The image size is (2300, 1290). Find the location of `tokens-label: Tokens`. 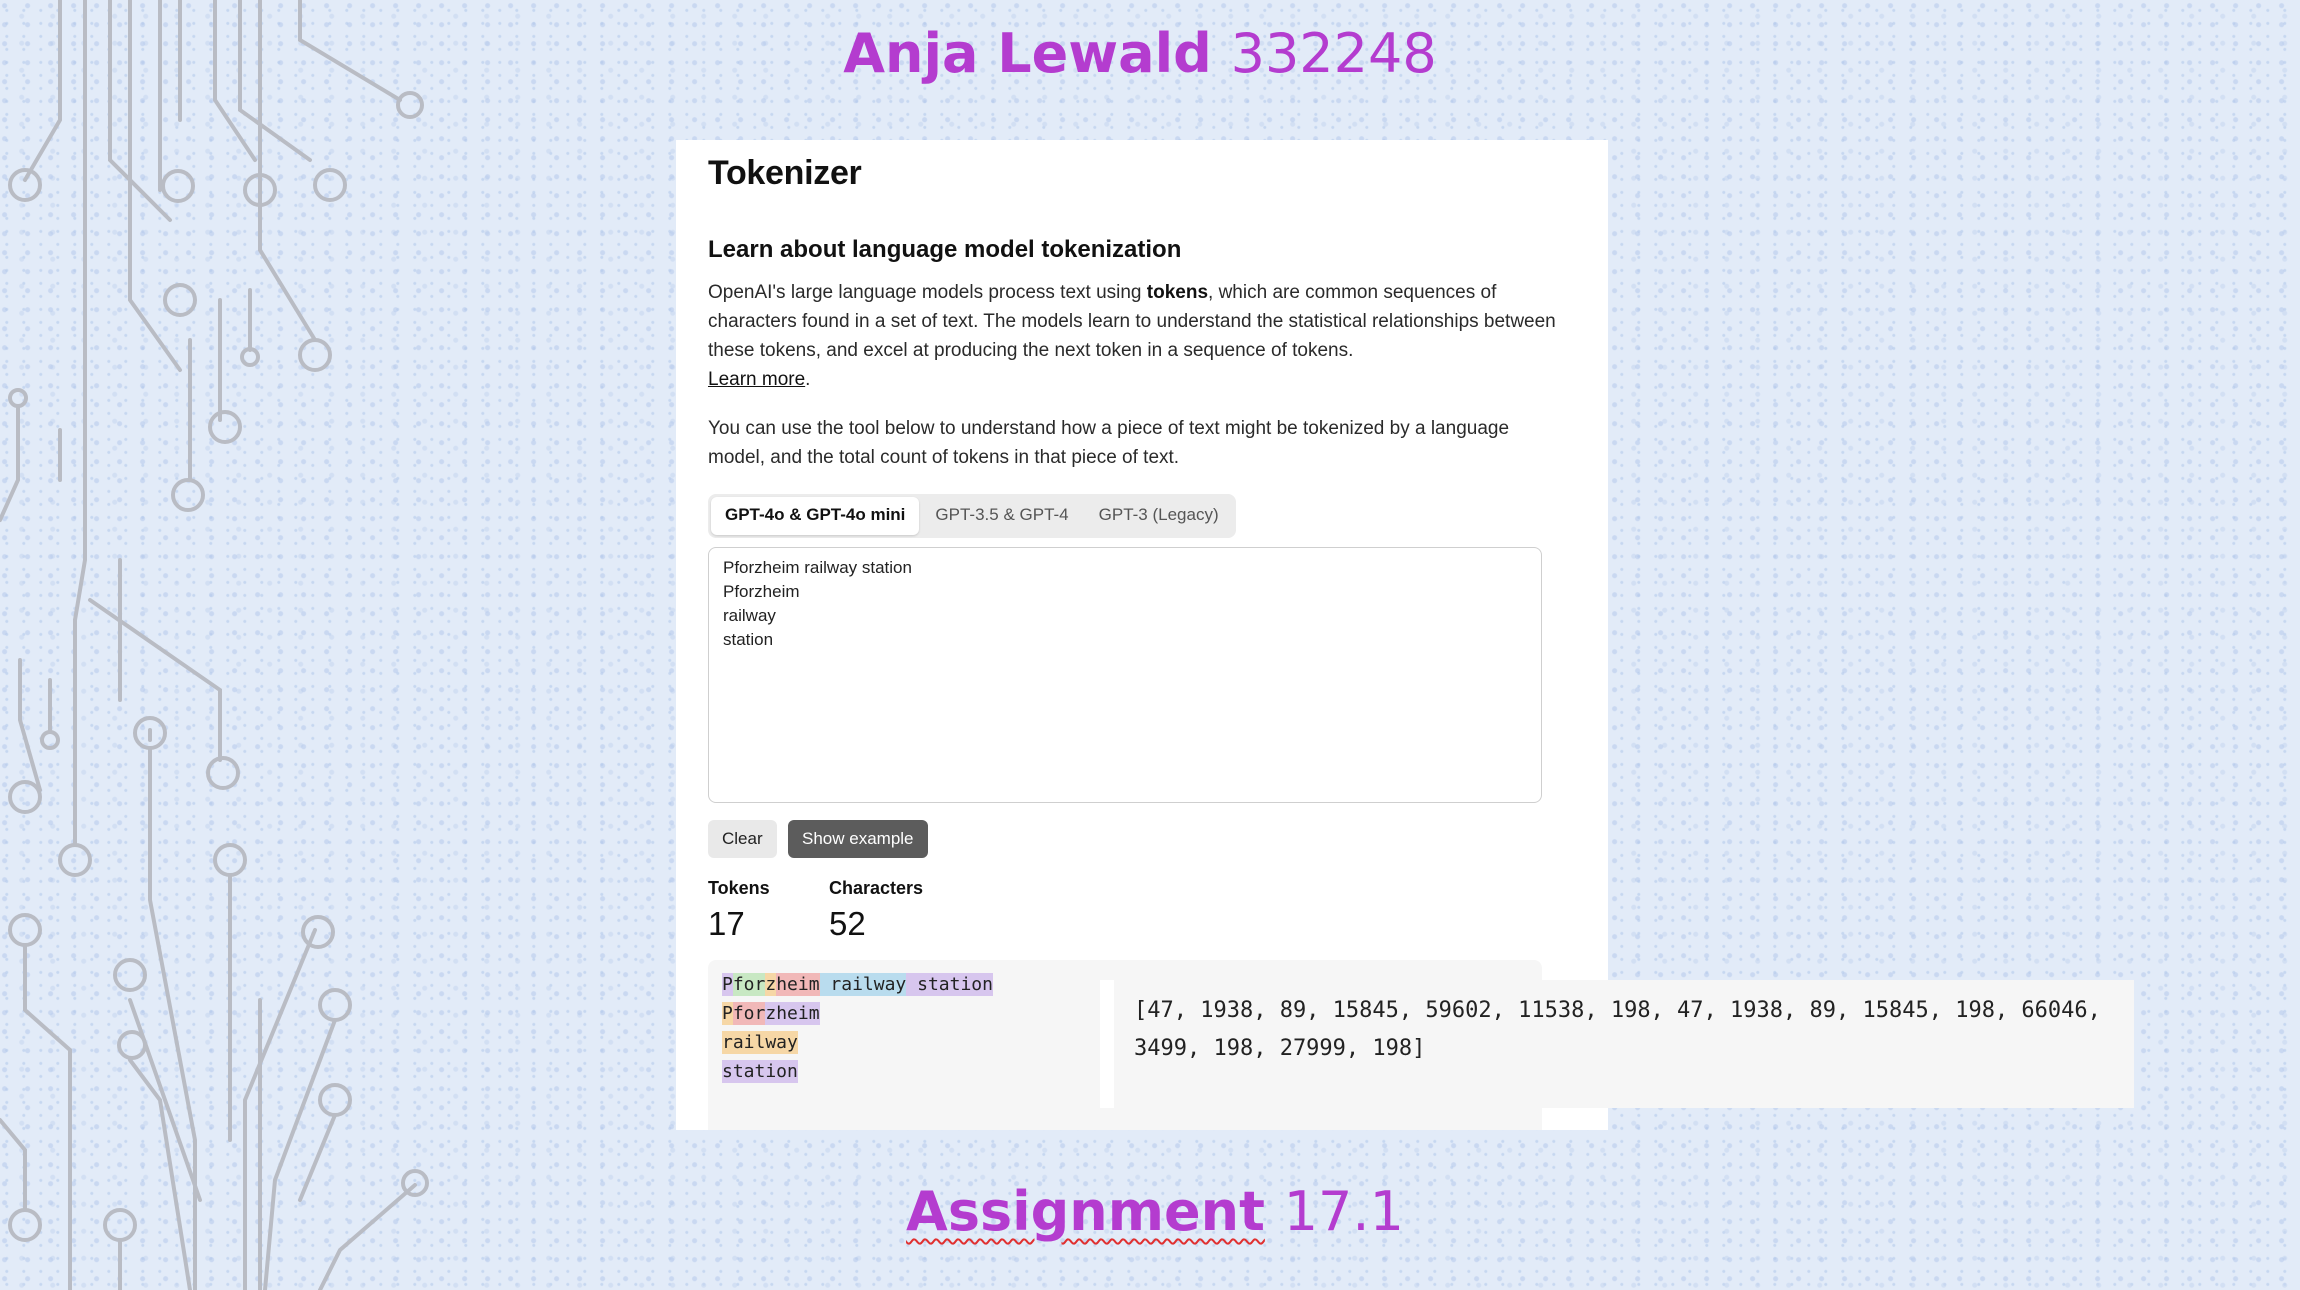

tokens-label: Tokens is located at coordinates (739, 888).